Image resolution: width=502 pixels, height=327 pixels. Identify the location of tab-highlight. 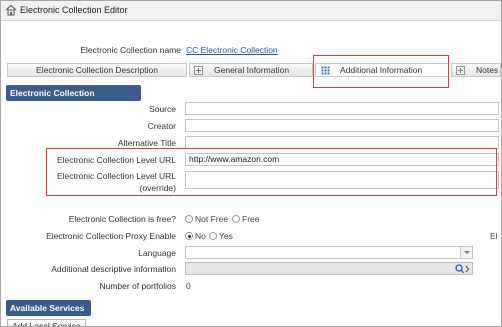
(381, 71).